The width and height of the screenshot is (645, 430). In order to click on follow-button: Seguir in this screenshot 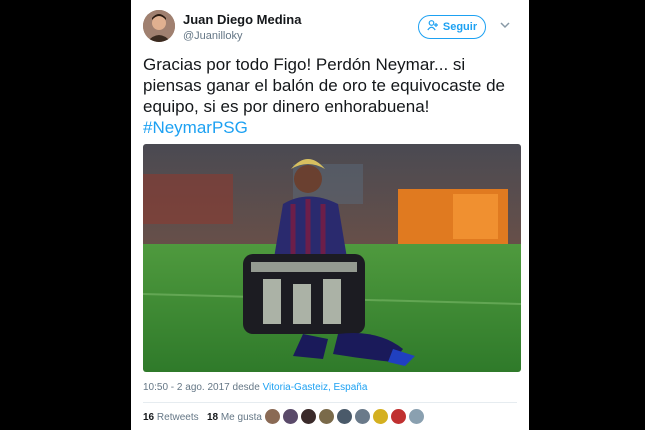, I will do `click(452, 27)`.